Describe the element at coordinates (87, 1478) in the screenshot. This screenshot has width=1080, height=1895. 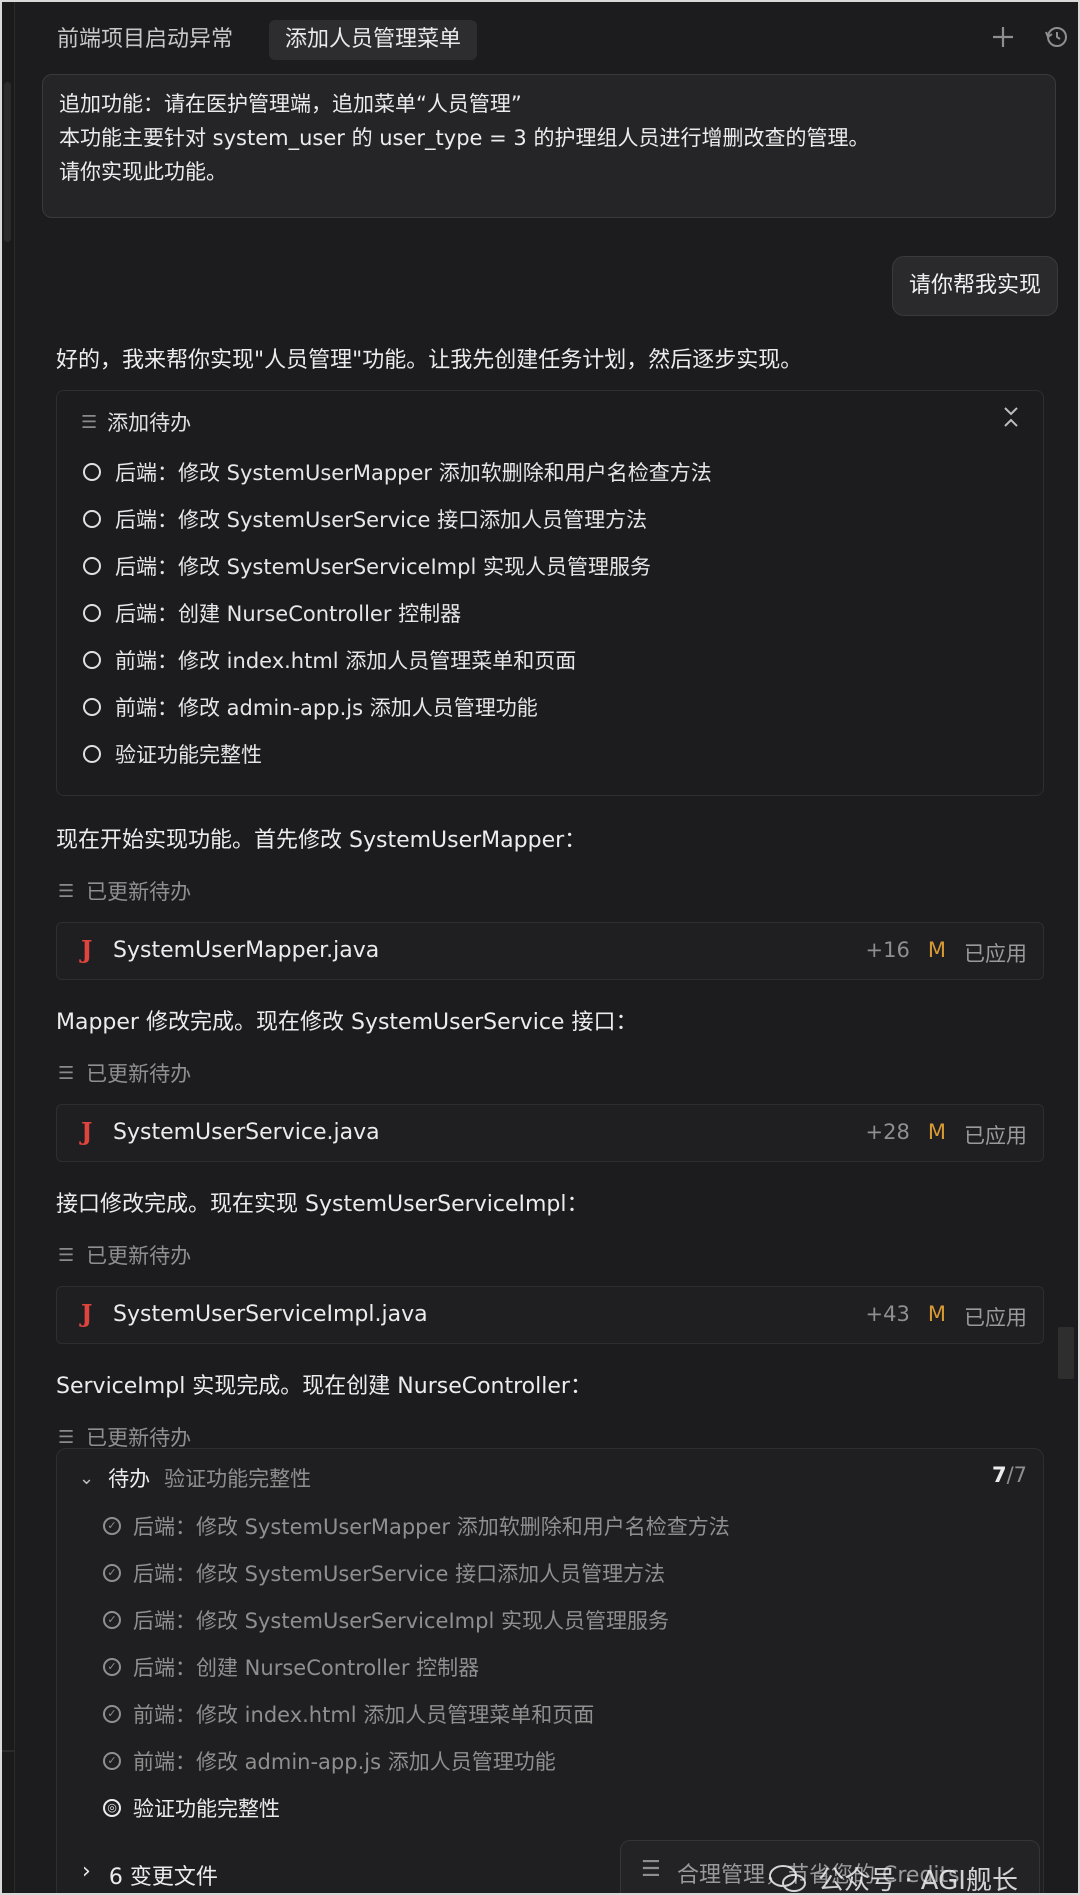
I see `chevron-down-icon: ⌄` at that location.